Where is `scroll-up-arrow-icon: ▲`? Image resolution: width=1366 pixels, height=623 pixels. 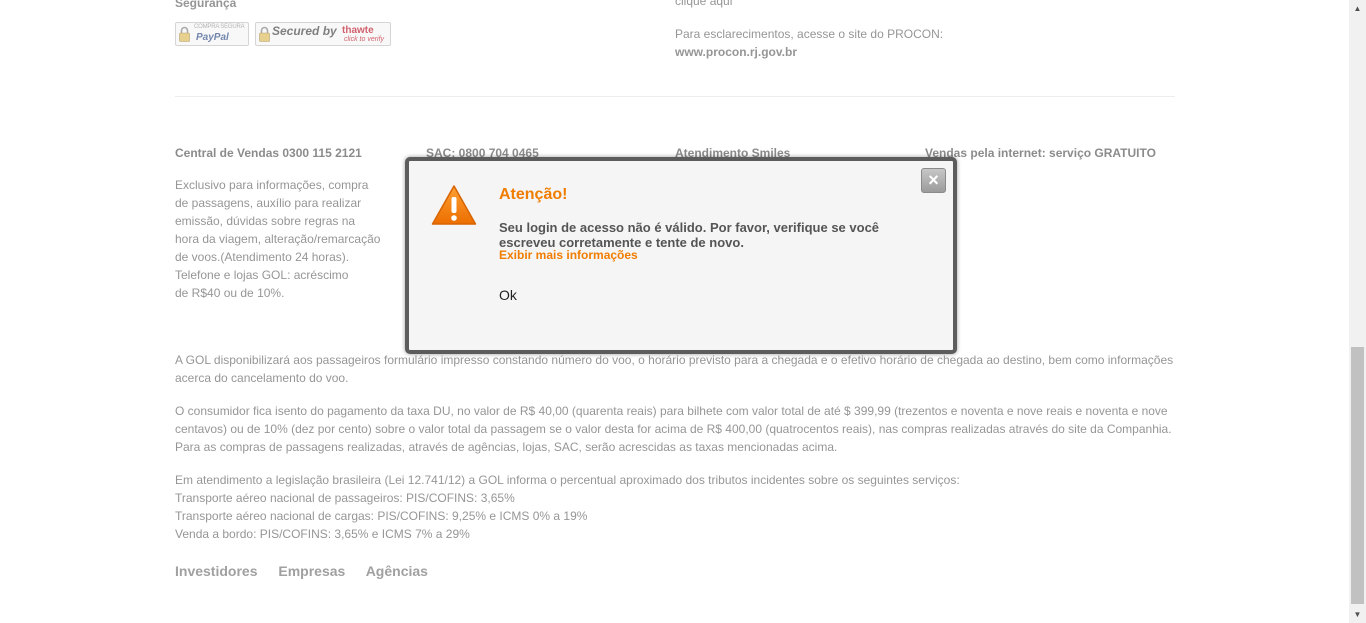 scroll-up-arrow-icon: ▲ is located at coordinates (1357, 8).